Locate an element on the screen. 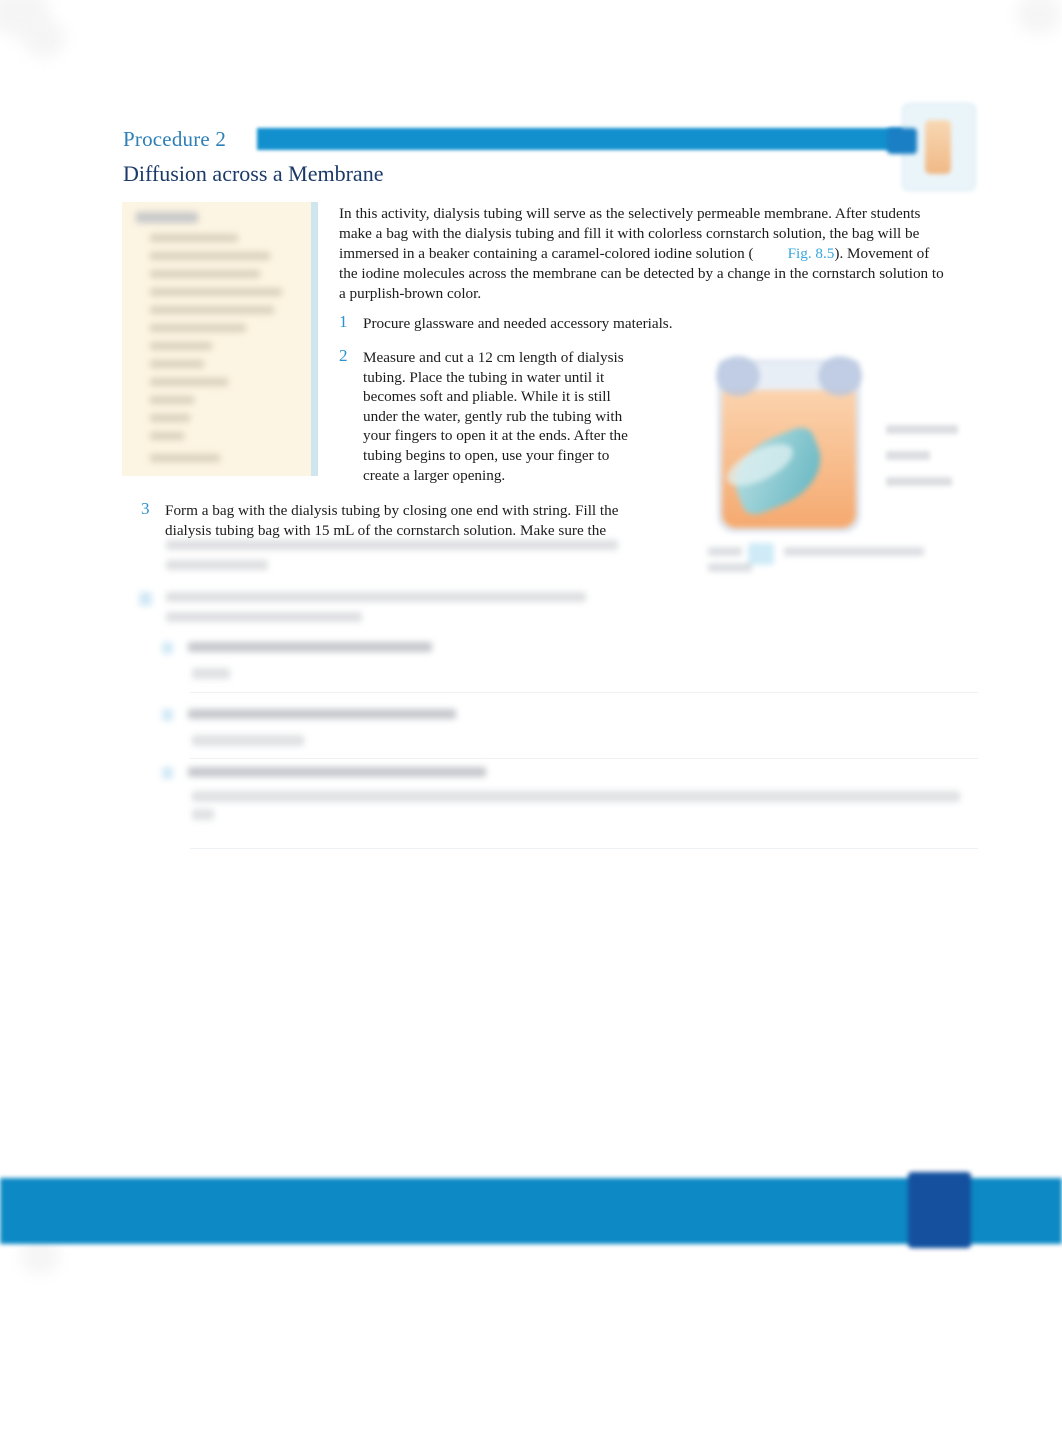  figure-diffusion-beaker is located at coordinates (843, 467).